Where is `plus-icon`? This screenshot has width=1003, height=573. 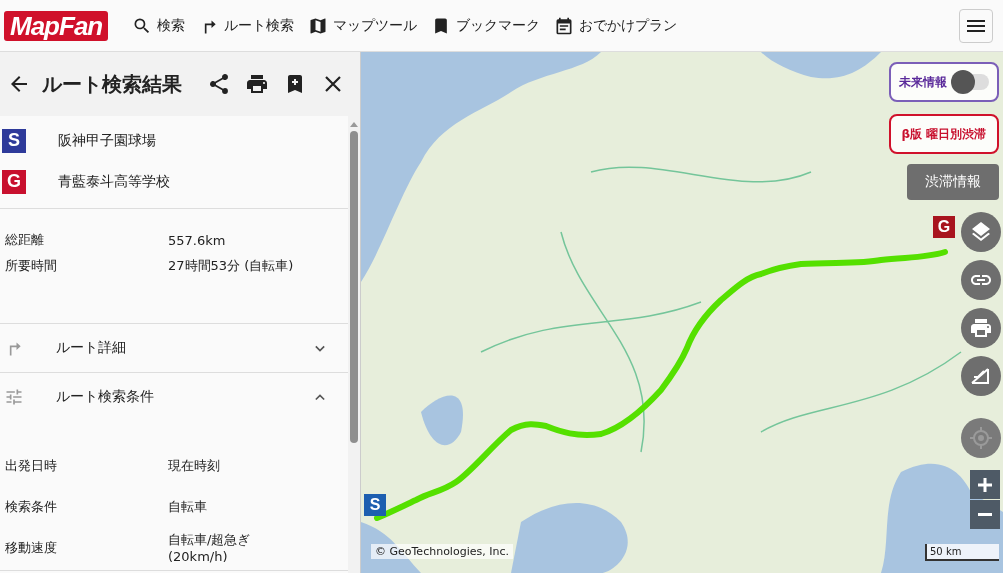 plus-icon is located at coordinates (985, 484).